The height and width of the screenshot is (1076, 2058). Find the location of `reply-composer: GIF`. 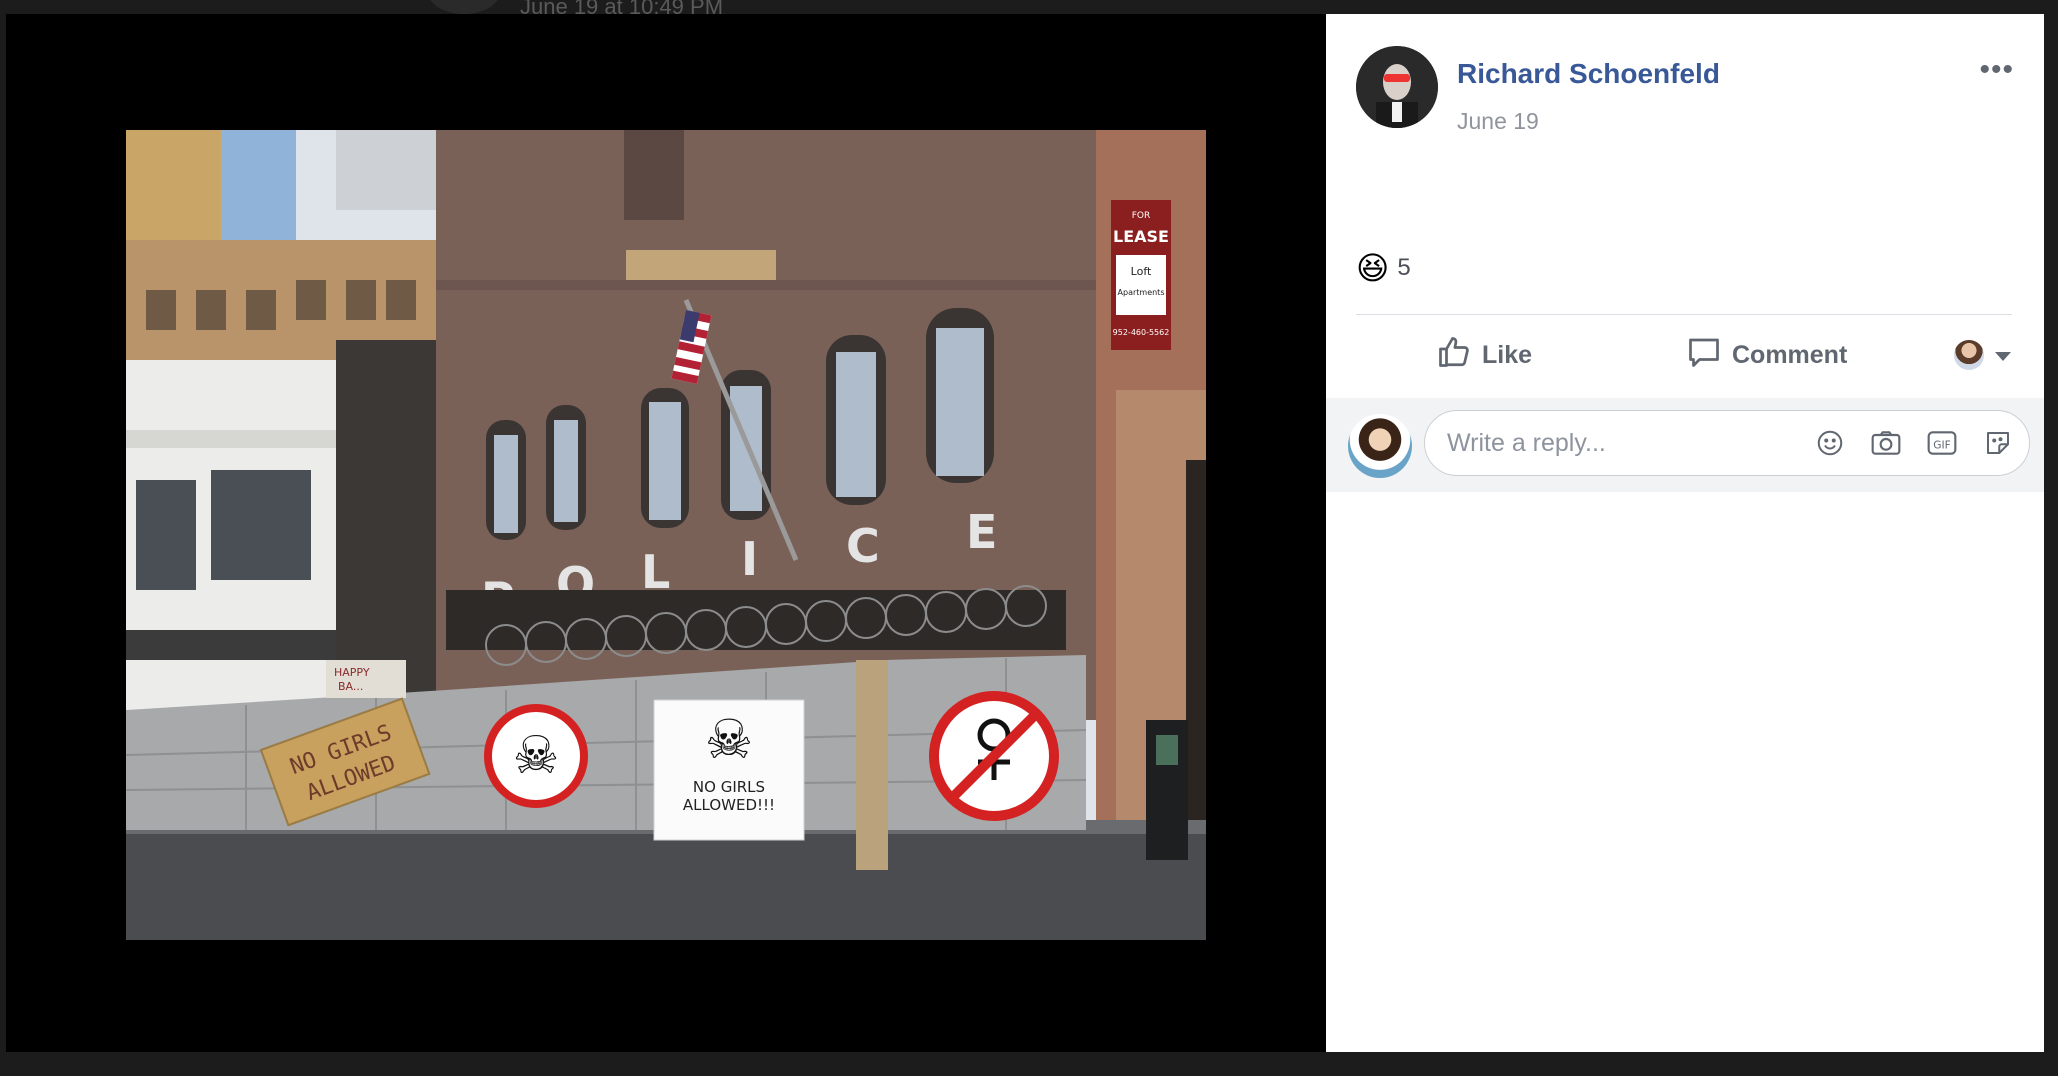

reply-composer: GIF is located at coordinates (1685, 445).